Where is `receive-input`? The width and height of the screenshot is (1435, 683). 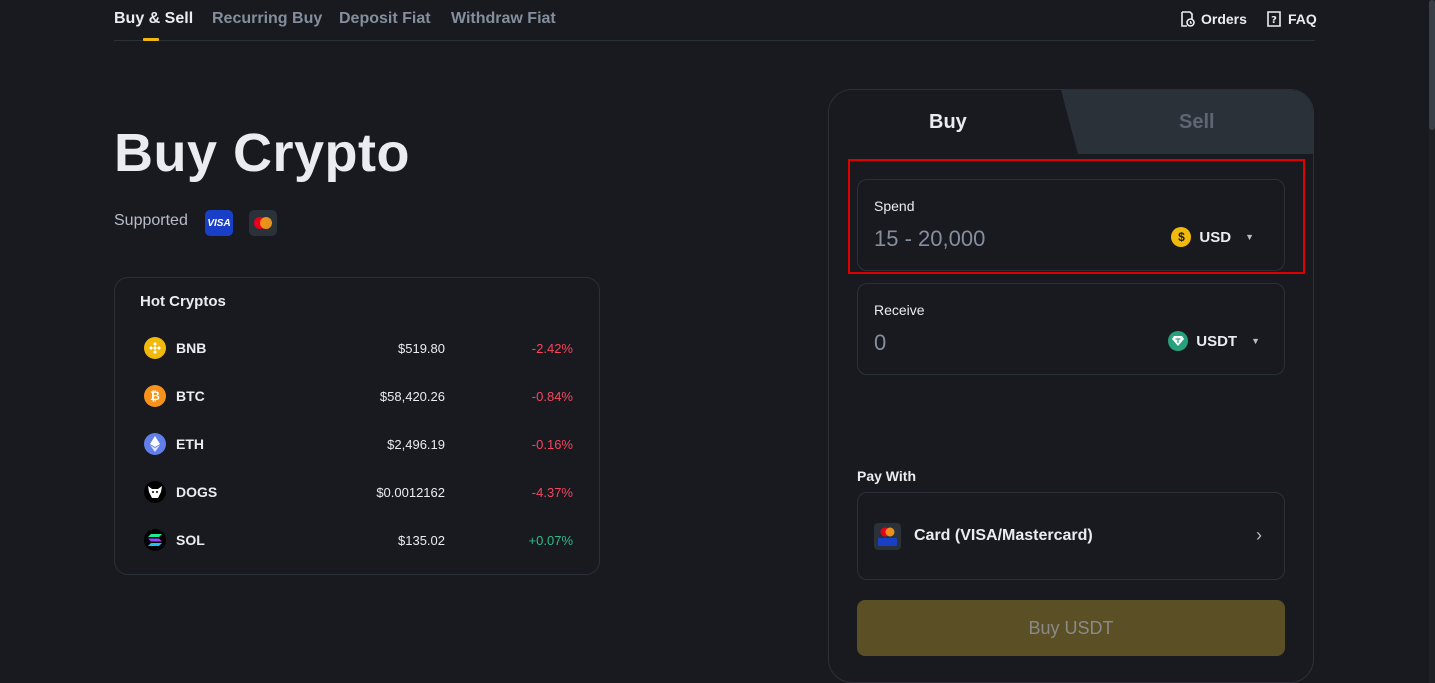 receive-input is located at coordinates (1004, 343).